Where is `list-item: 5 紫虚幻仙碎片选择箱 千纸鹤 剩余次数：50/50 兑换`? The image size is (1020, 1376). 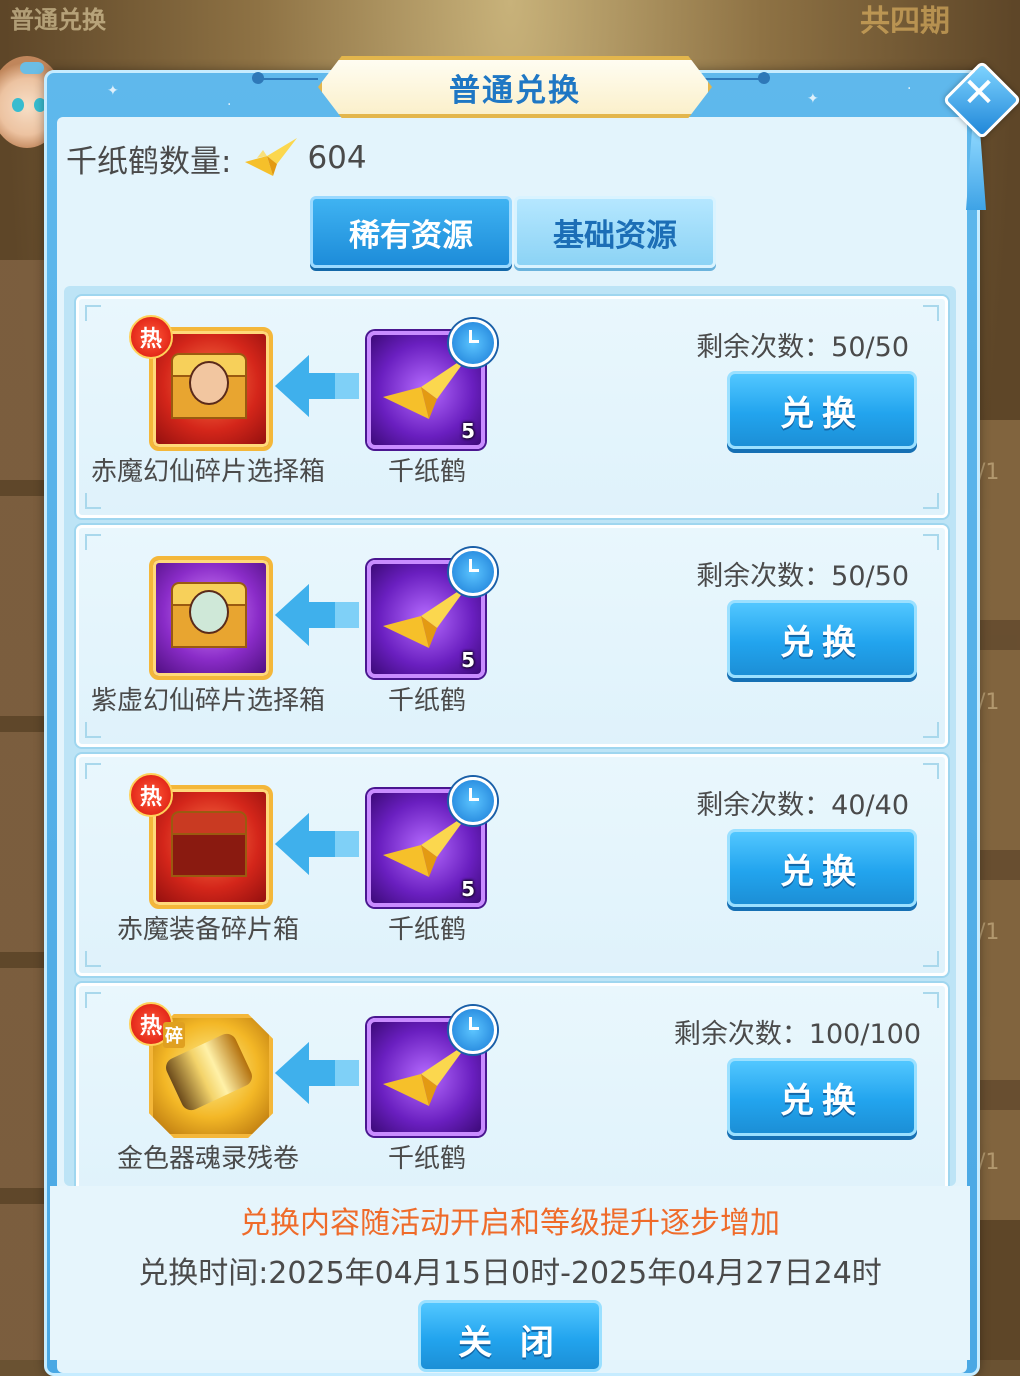
list-item: 5 紫虚幻仙碎片选择箱 千纸鹤 剩余次数：50/50 兑换 is located at coordinates (512, 636).